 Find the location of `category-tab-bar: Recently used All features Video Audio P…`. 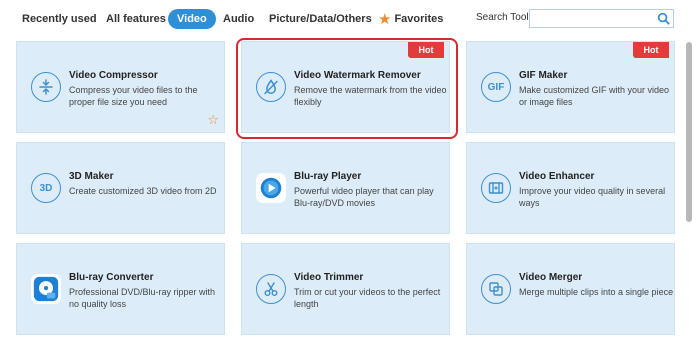

category-tab-bar: Recently used All features Video Audio P… is located at coordinates (350, 19).